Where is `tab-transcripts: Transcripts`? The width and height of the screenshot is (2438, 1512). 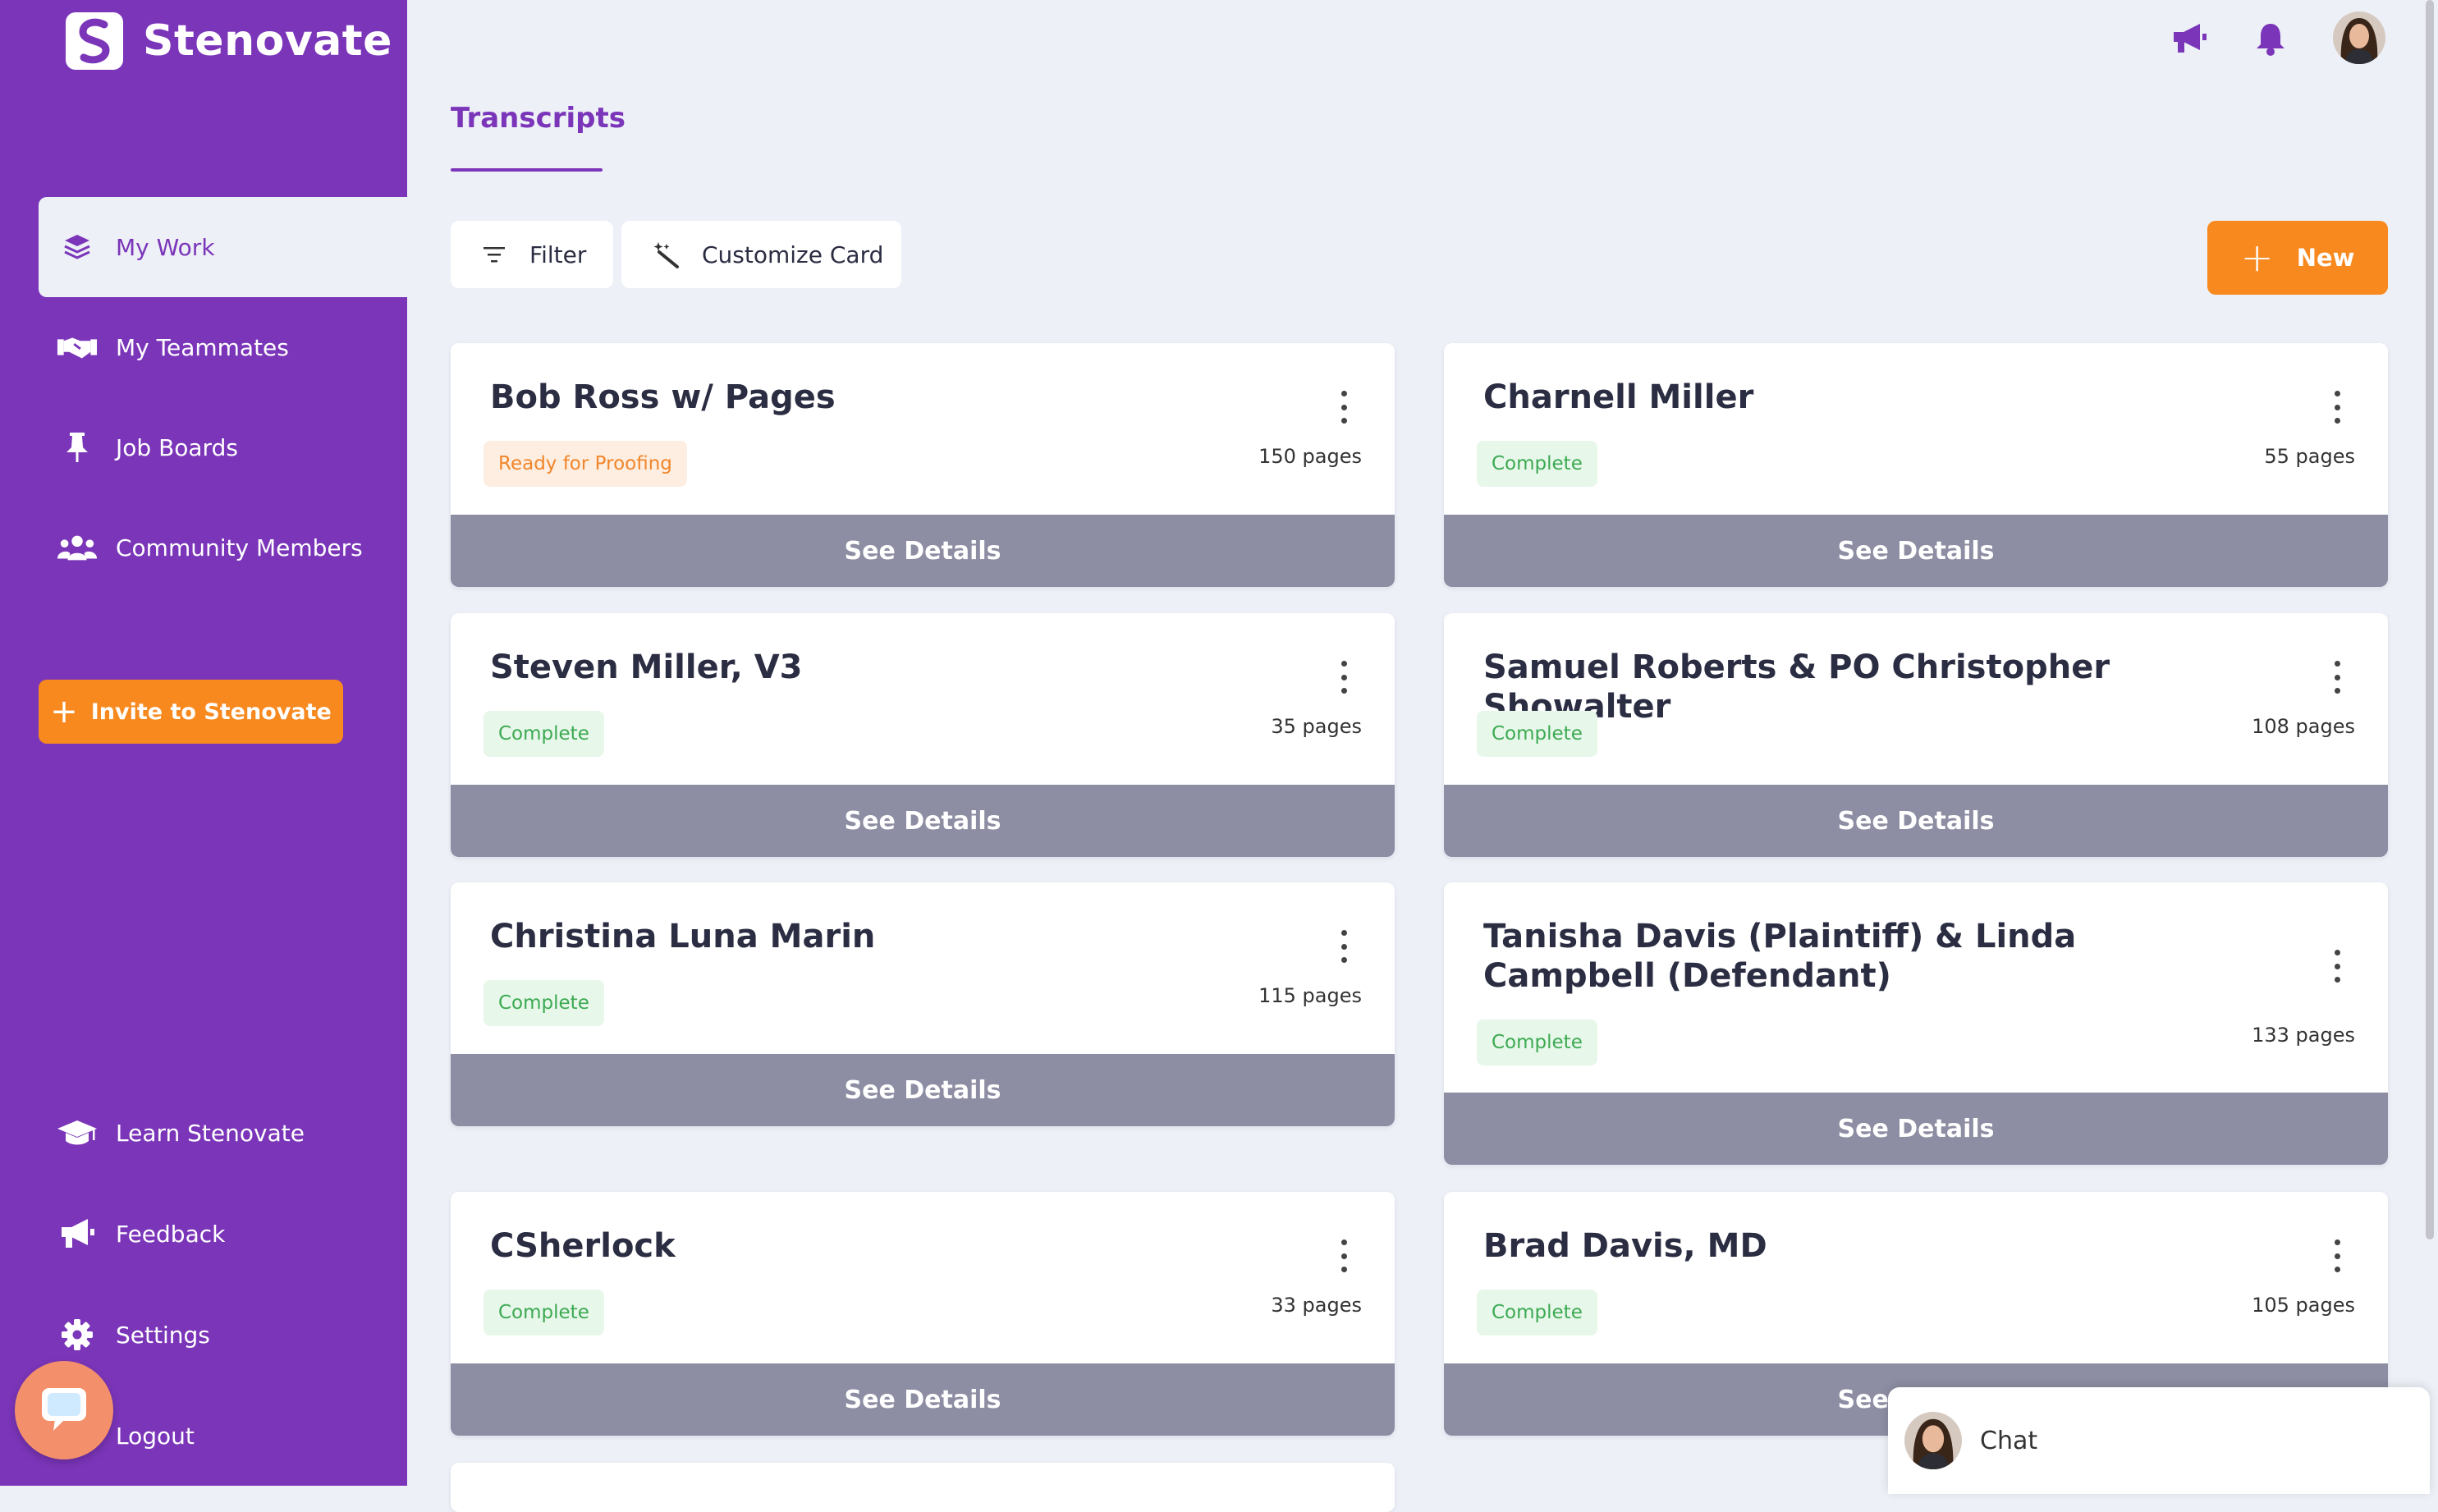
tab-transcripts: Transcripts is located at coordinates (538, 118).